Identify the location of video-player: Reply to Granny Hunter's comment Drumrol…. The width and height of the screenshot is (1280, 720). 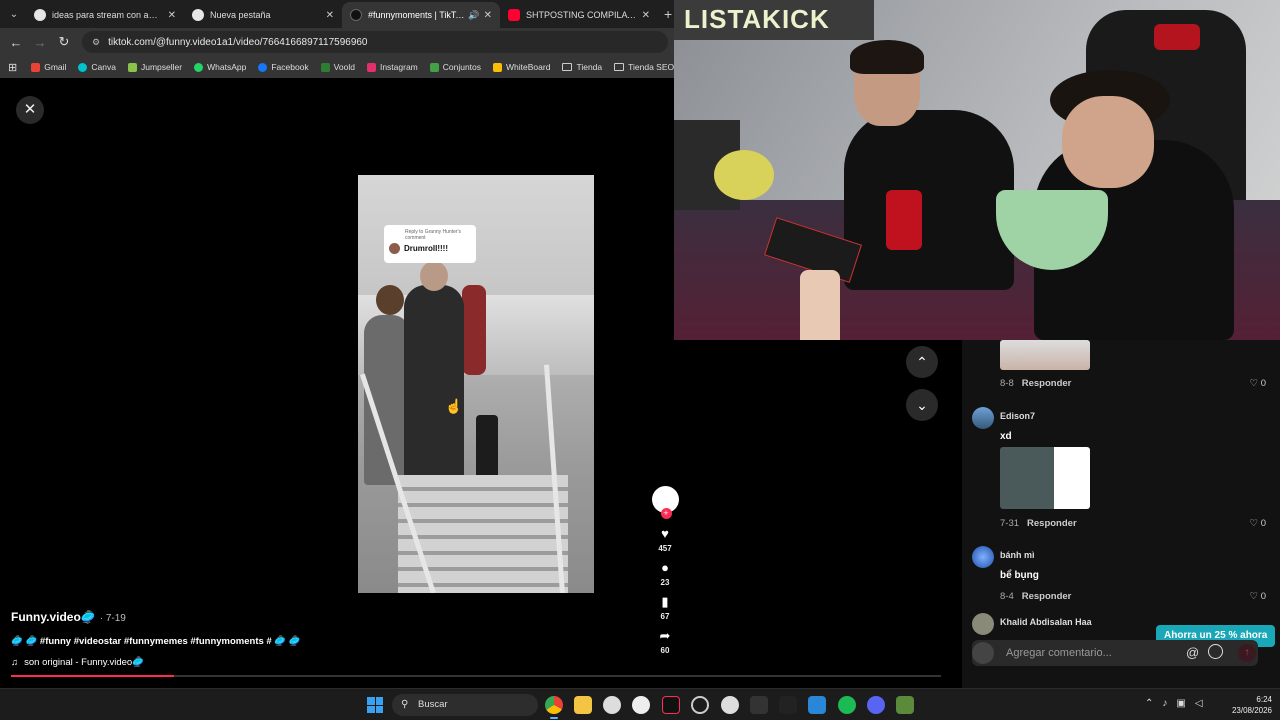
(476, 384).